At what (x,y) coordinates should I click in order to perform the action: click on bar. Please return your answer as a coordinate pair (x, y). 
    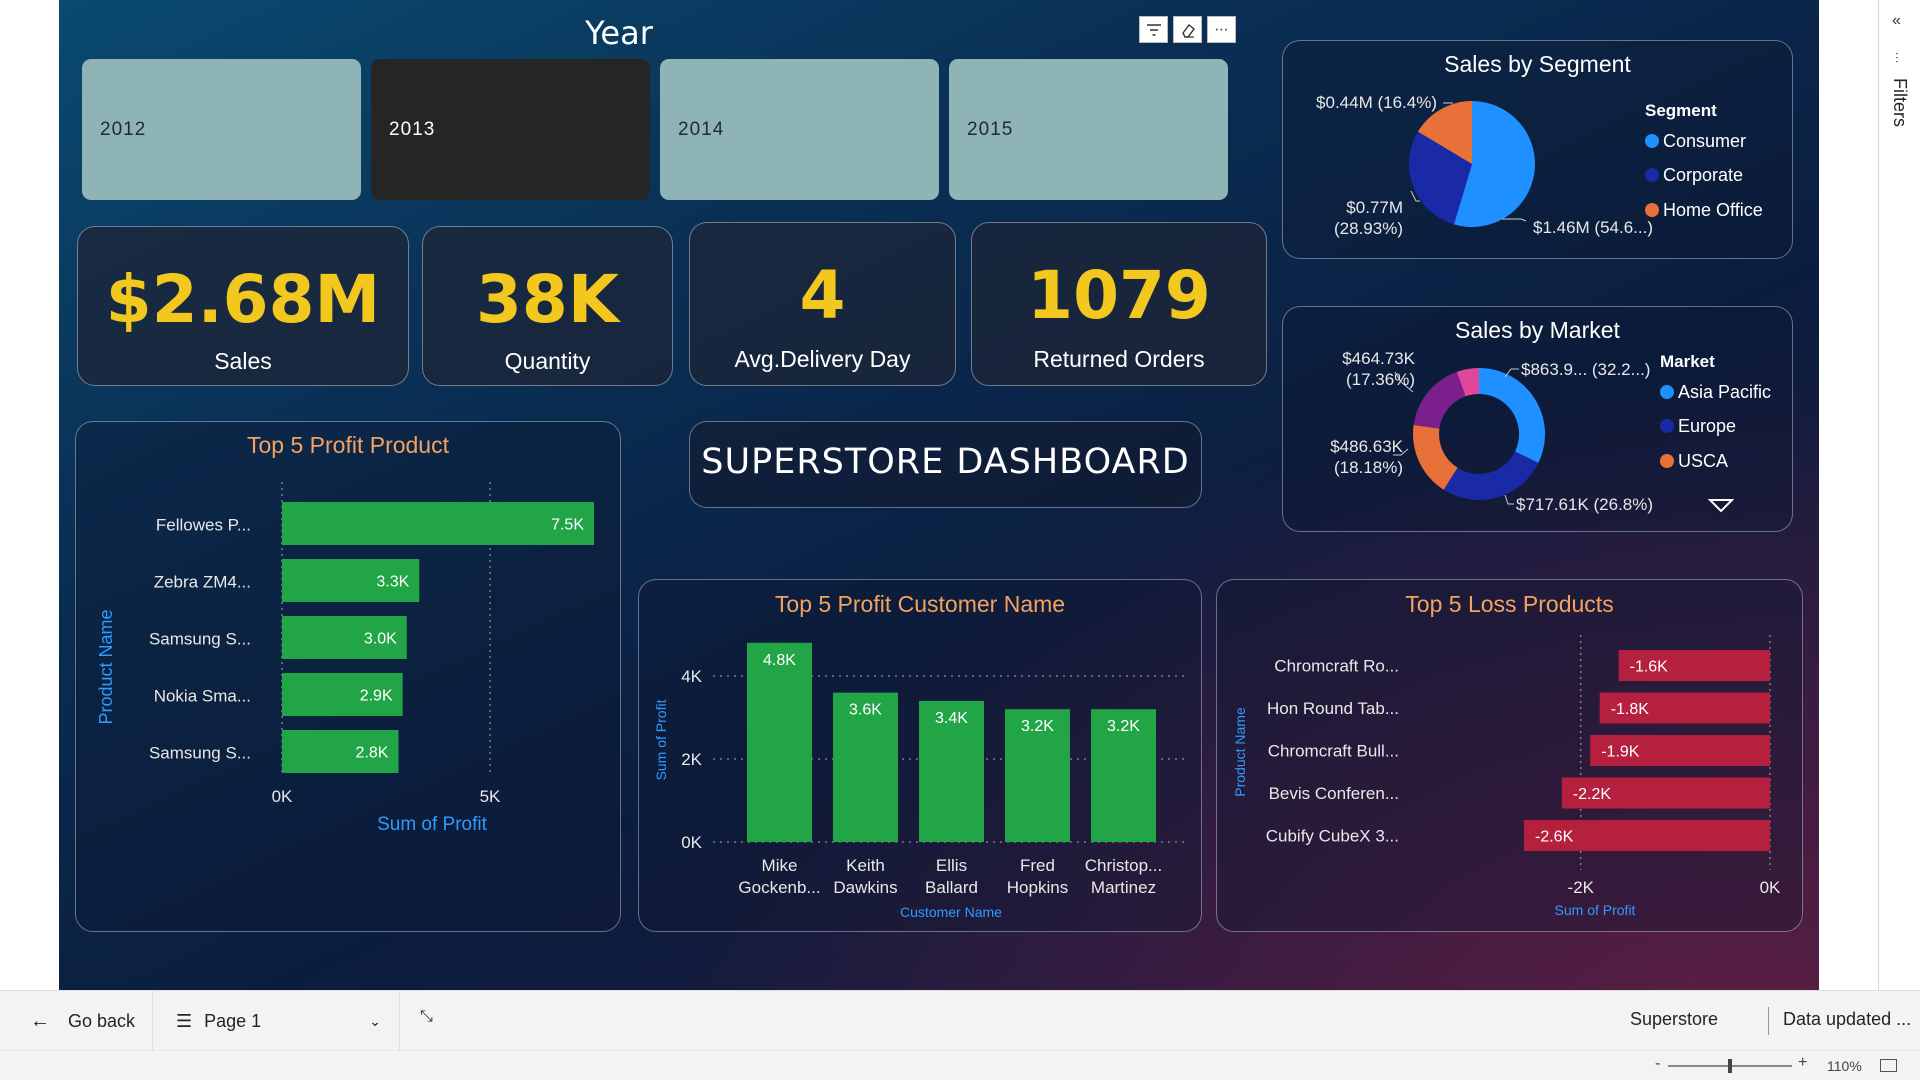
    Looking at the image, I should click on (779, 742).